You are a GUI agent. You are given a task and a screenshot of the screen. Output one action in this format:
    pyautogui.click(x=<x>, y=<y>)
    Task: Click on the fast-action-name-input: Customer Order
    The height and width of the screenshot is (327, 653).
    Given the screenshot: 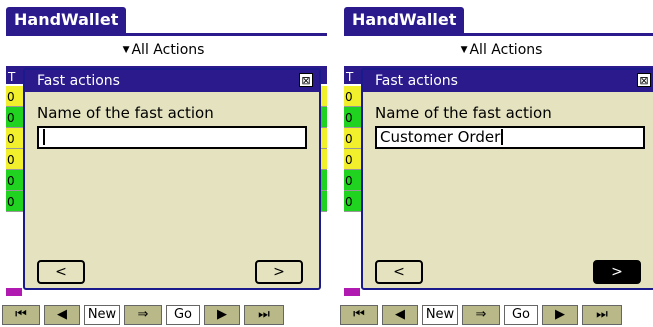 What is the action you would take?
    pyautogui.click(x=510, y=137)
    